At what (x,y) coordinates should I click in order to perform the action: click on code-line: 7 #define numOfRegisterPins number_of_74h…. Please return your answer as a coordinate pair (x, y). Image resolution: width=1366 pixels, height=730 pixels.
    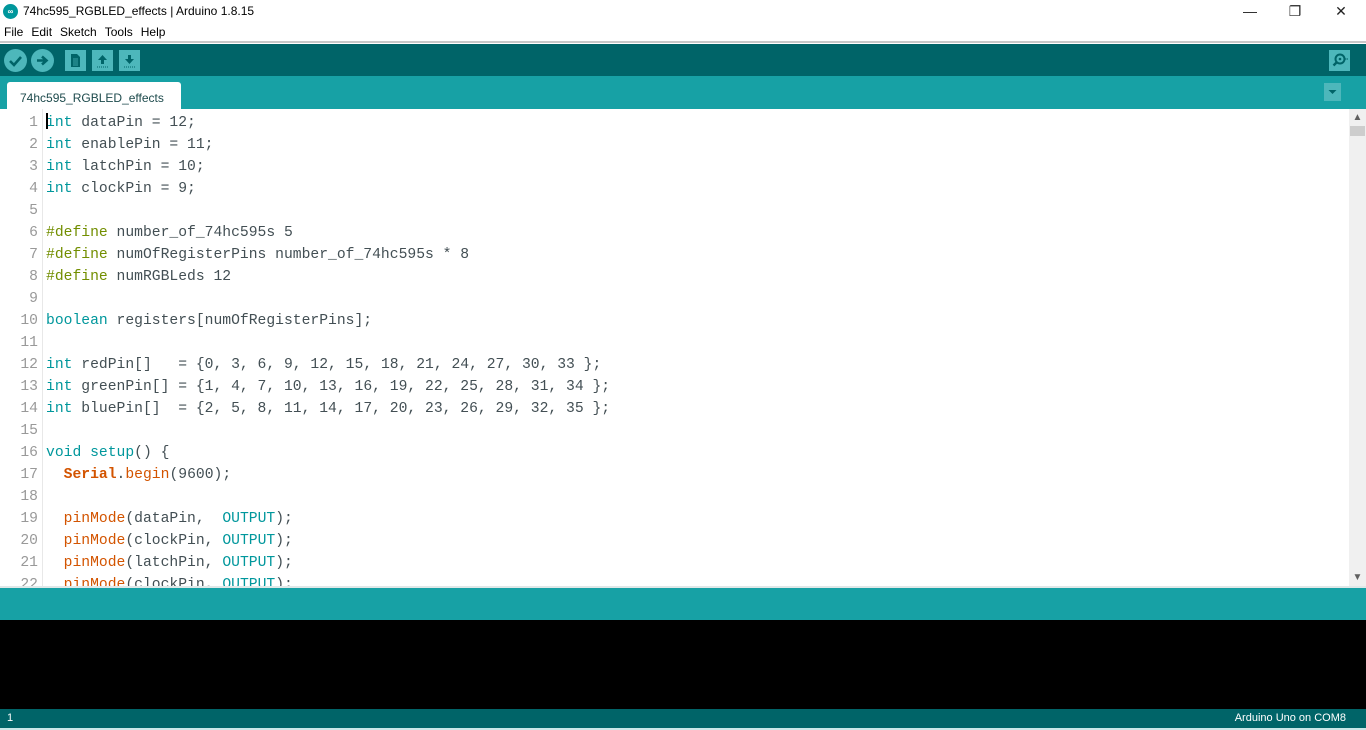
    Looking at the image, I should click on (674, 255).